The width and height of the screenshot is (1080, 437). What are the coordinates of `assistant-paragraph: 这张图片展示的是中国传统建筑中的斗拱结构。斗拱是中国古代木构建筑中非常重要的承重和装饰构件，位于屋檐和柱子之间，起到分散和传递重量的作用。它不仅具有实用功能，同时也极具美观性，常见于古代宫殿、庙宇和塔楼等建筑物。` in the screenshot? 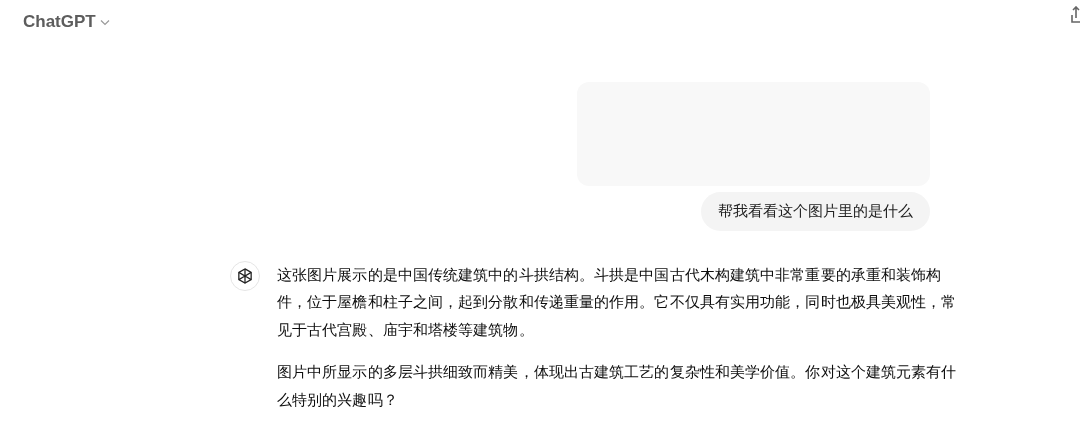 It's located at (617, 302).